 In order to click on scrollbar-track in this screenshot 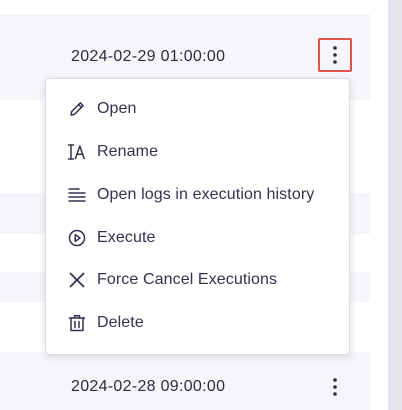, I will do `click(379, 205)`.